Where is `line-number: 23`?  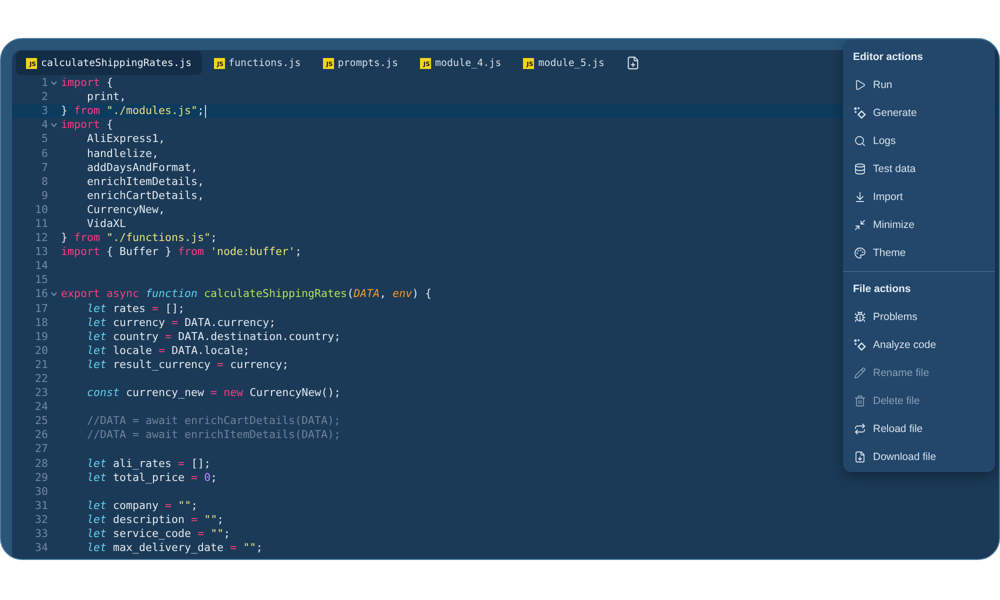
line-number: 23 is located at coordinates (41, 393).